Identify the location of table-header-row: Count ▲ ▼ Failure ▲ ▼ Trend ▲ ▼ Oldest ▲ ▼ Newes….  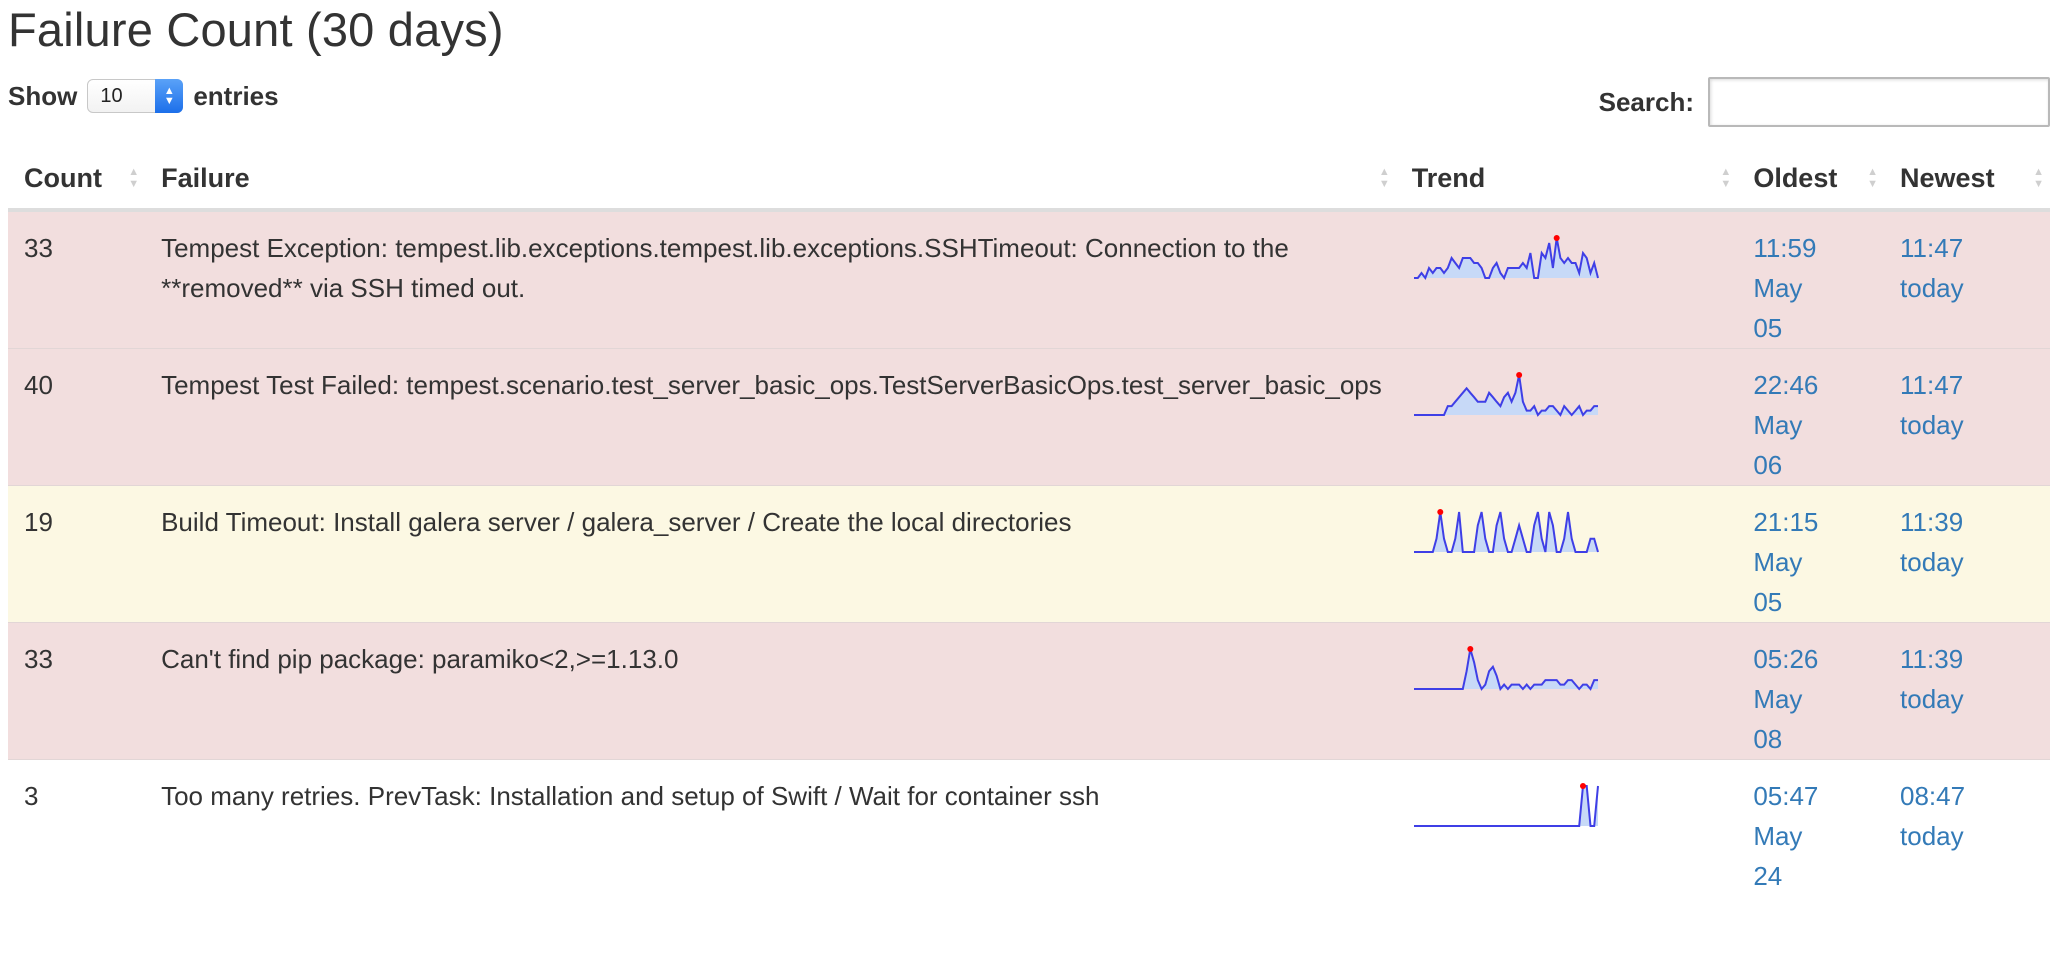
(1029, 180).